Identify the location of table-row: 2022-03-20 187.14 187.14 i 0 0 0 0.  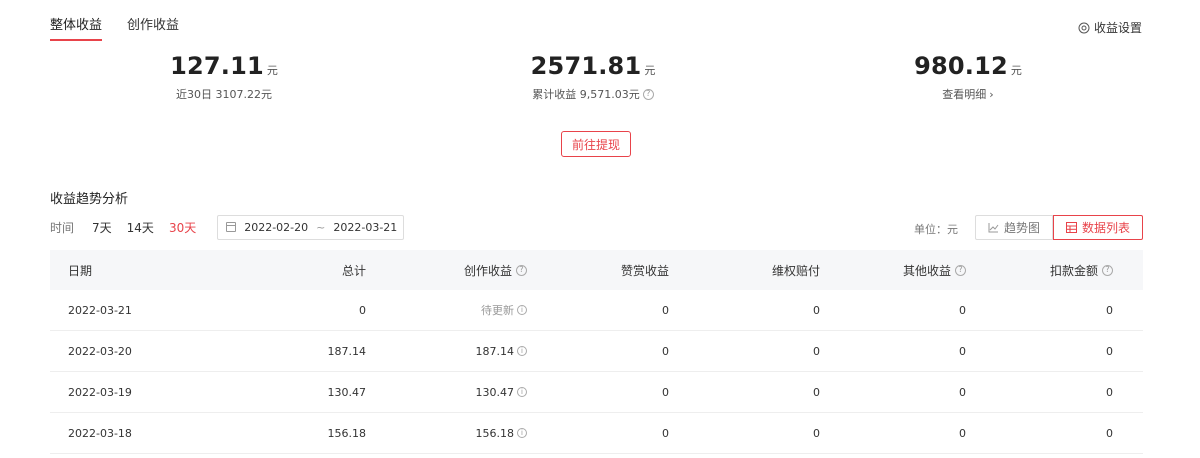
(596, 351).